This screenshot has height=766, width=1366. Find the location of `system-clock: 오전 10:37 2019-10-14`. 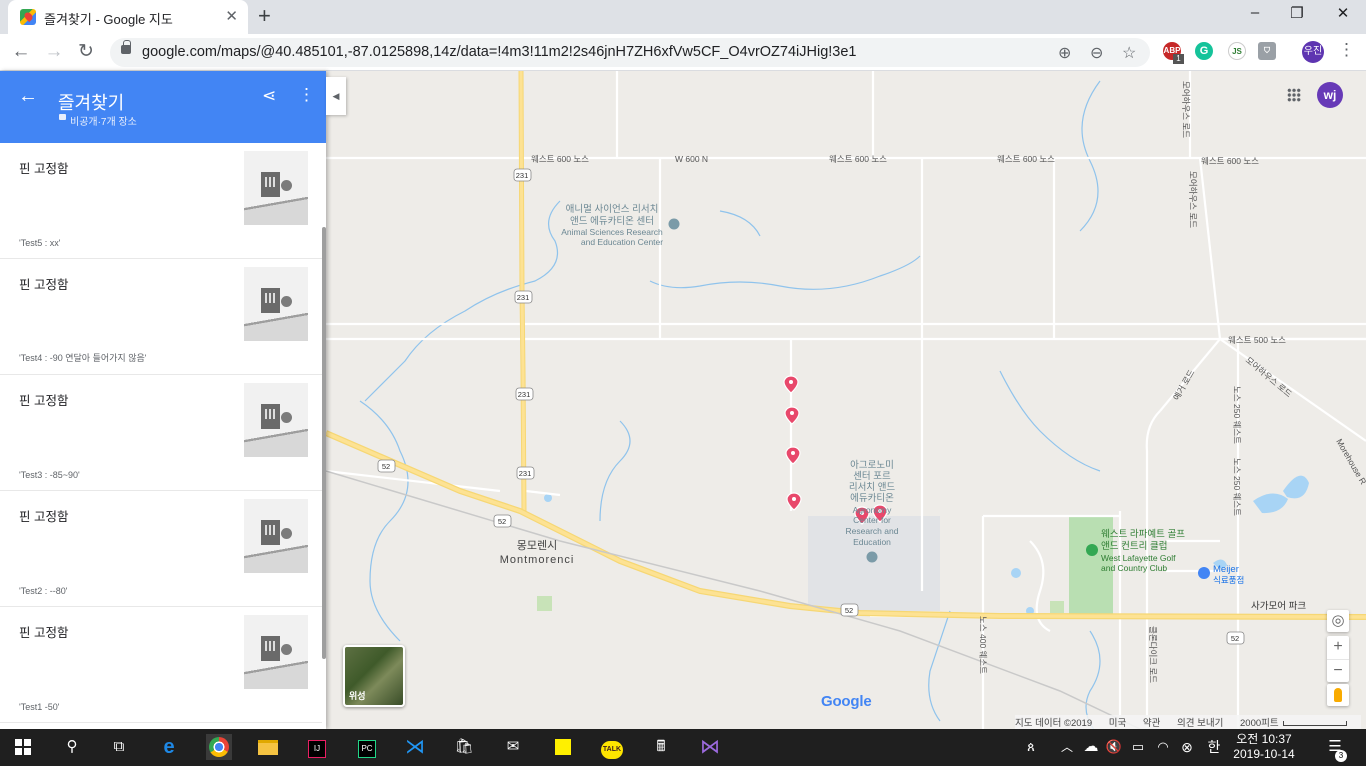

system-clock: 오전 10:37 2019-10-14 is located at coordinates (1264, 747).